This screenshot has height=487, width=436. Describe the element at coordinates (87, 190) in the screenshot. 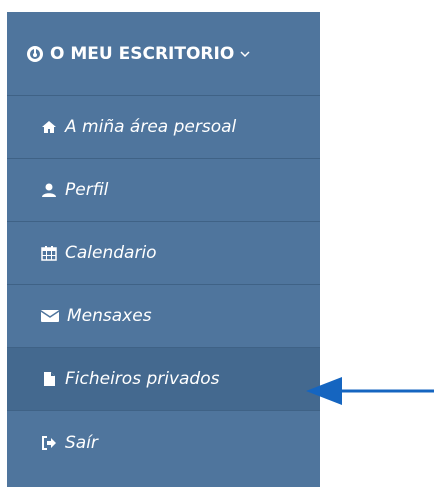

I see `menu-item-label: Perfil` at that location.